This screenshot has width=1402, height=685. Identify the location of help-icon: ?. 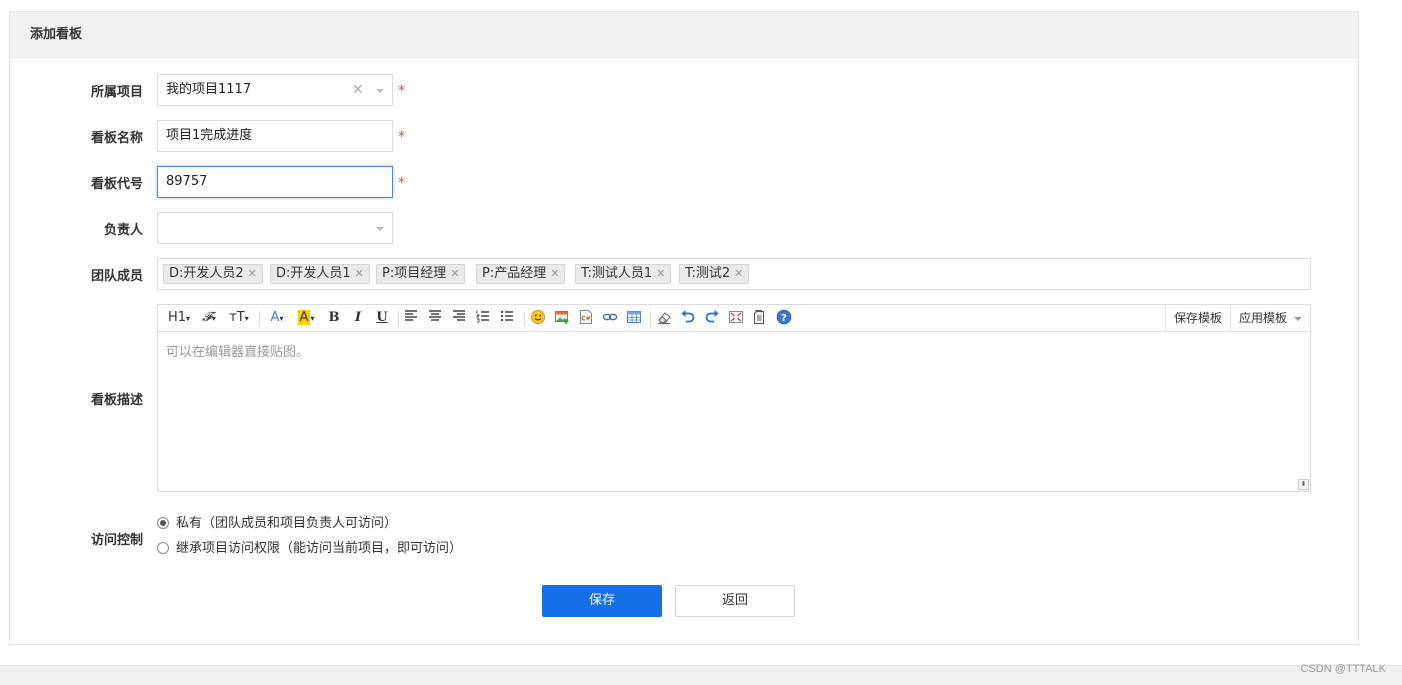
(785, 318).